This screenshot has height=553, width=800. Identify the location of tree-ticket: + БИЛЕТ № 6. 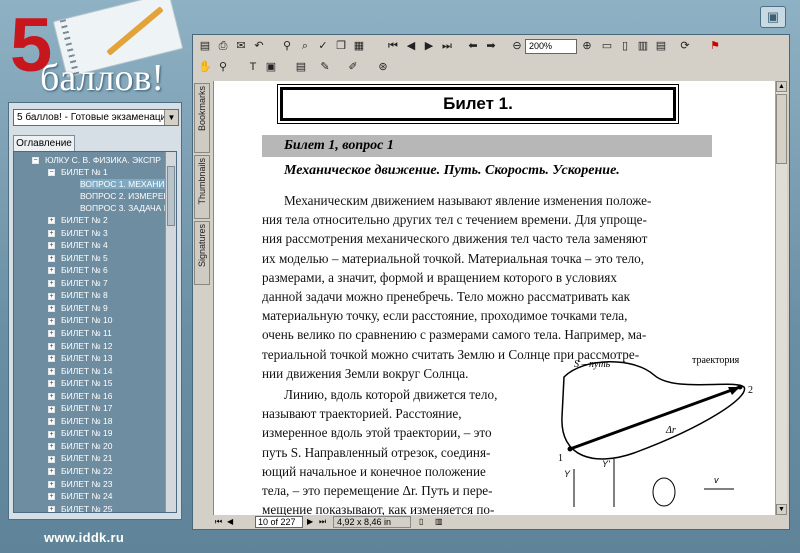
(78, 270).